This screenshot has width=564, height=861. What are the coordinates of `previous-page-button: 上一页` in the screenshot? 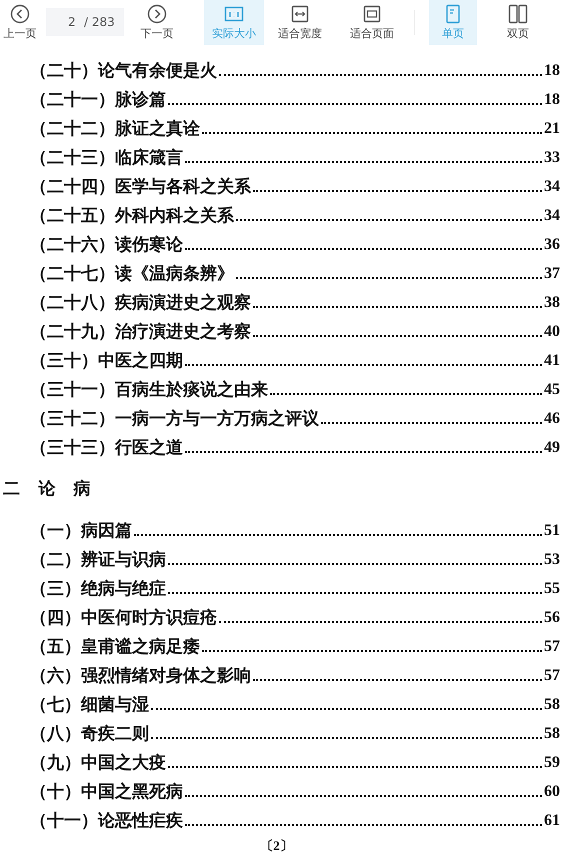 It's located at (20, 22).